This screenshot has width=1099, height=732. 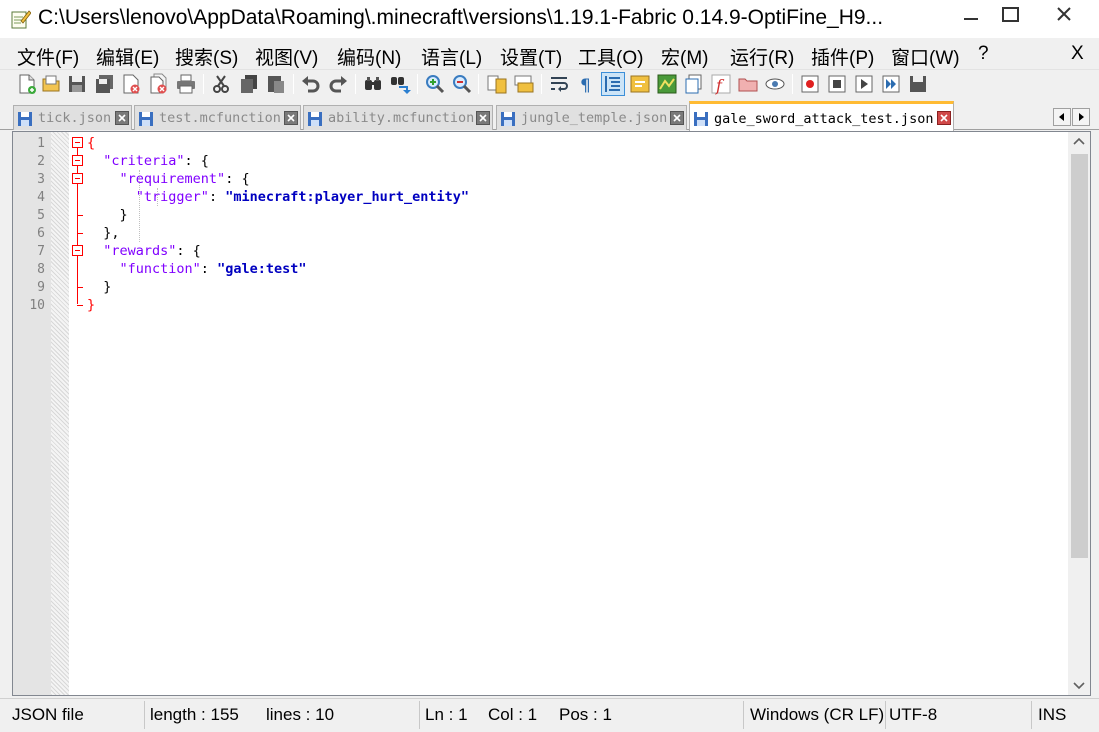 I want to click on code-line: "function": "gale:test", so click(x=197, y=269).